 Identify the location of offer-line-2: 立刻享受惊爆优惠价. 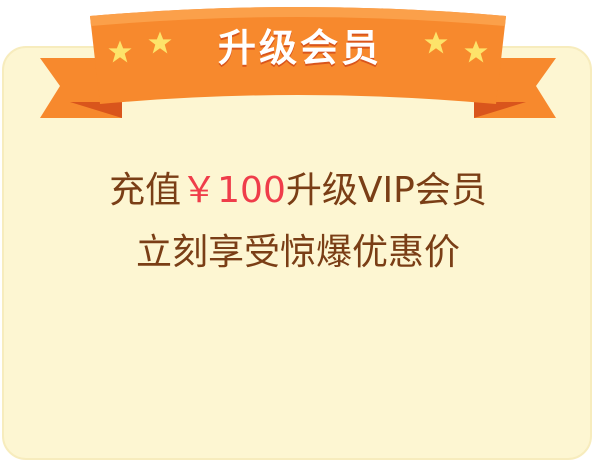
(297, 252).